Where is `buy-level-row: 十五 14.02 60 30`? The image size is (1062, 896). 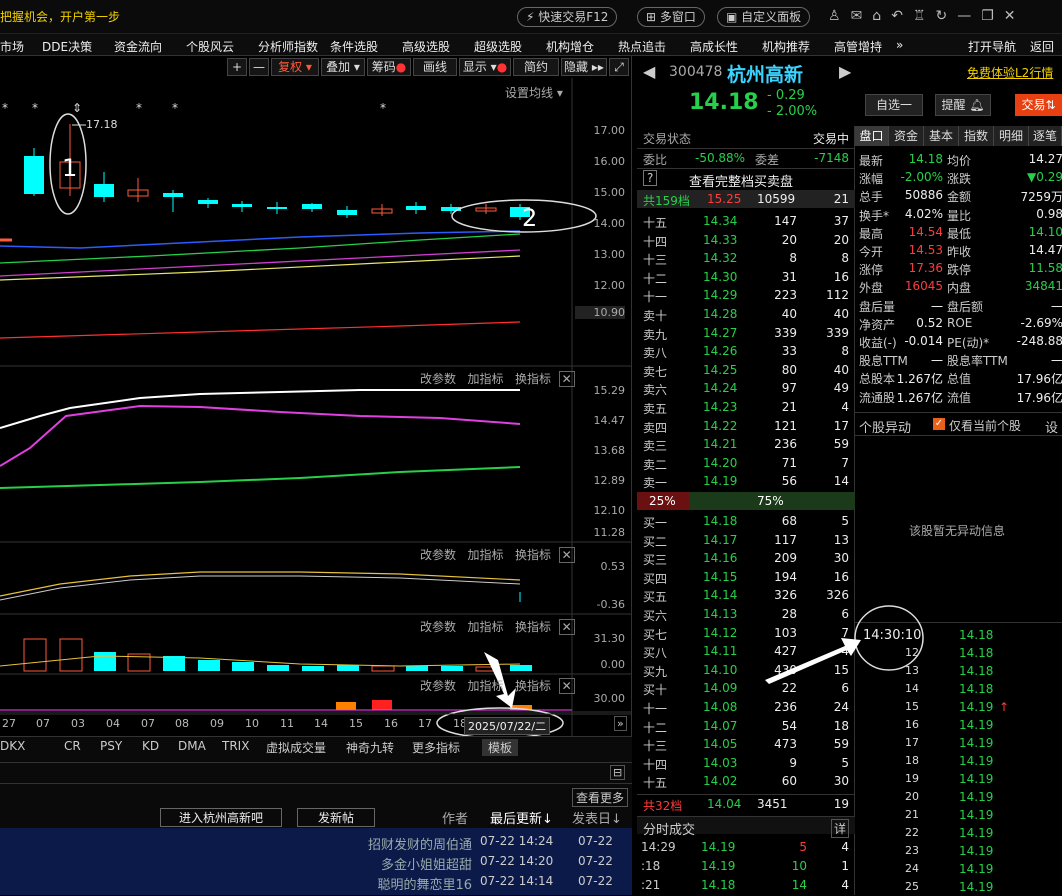 buy-level-row: 十五 14.02 60 30 is located at coordinates (746, 781).